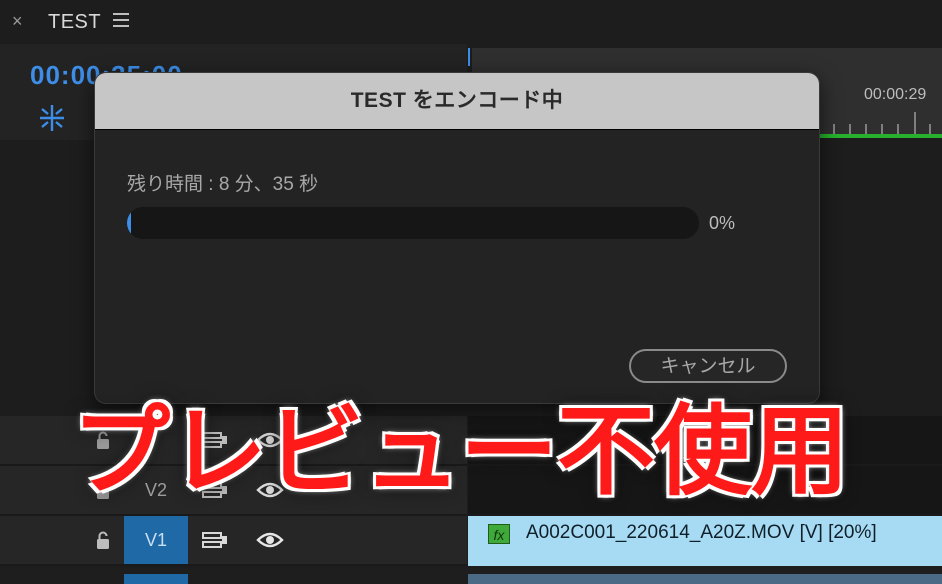 The width and height of the screenshot is (942, 584). Describe the element at coordinates (469, 57) in the screenshot. I see `playhead-marker` at that location.